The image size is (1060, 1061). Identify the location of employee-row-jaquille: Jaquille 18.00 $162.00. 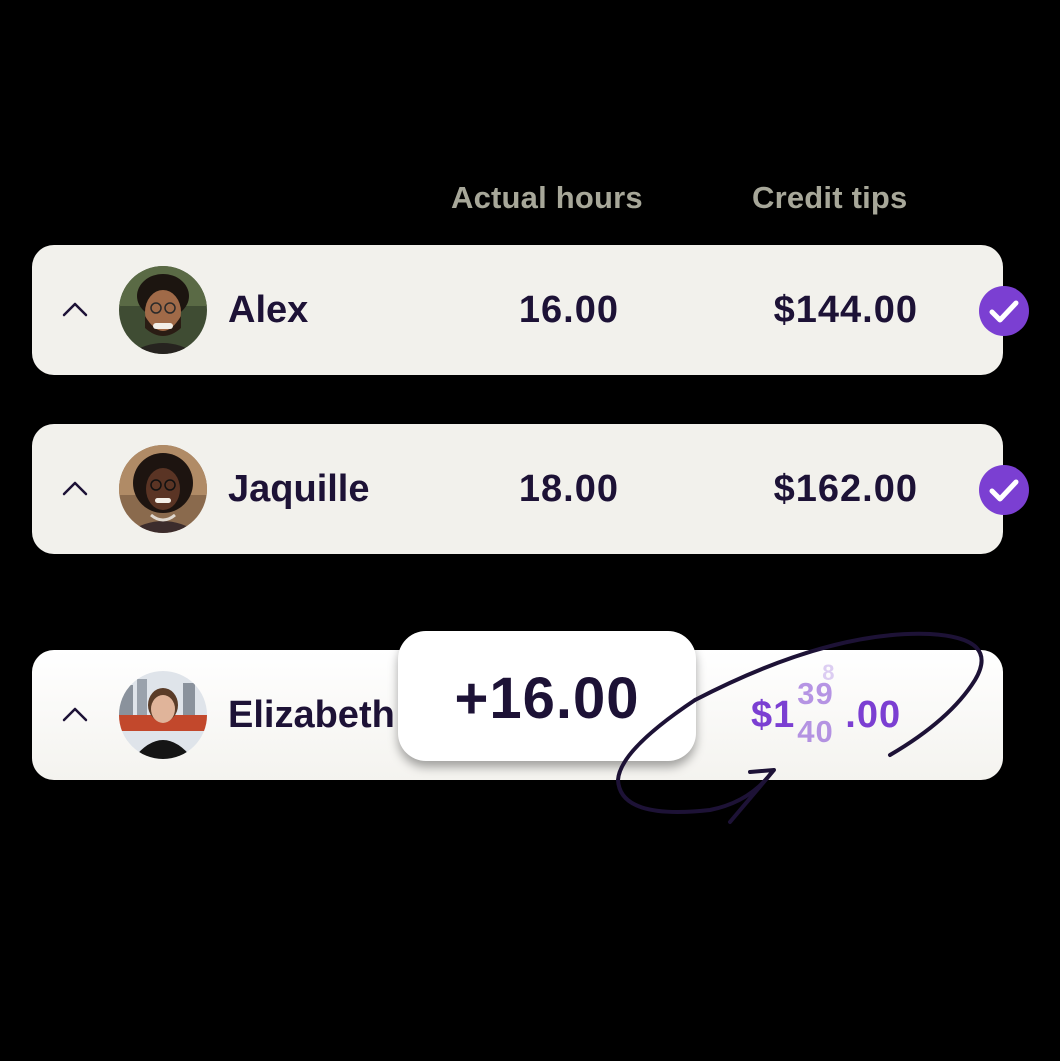
(530, 489).